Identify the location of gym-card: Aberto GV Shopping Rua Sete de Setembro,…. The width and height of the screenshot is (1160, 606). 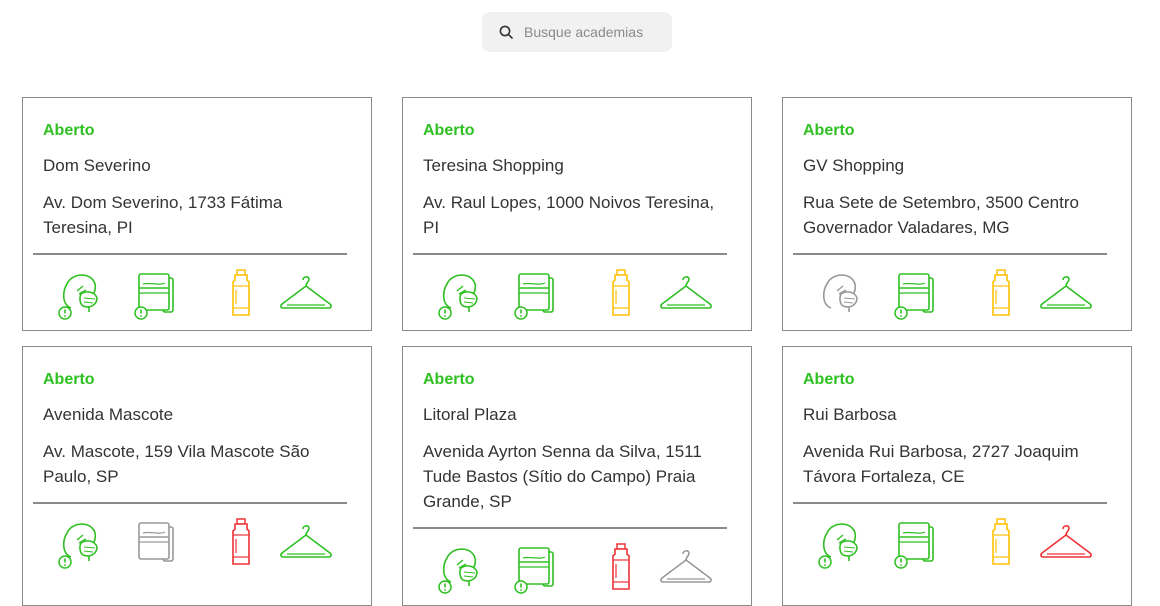
(957, 214).